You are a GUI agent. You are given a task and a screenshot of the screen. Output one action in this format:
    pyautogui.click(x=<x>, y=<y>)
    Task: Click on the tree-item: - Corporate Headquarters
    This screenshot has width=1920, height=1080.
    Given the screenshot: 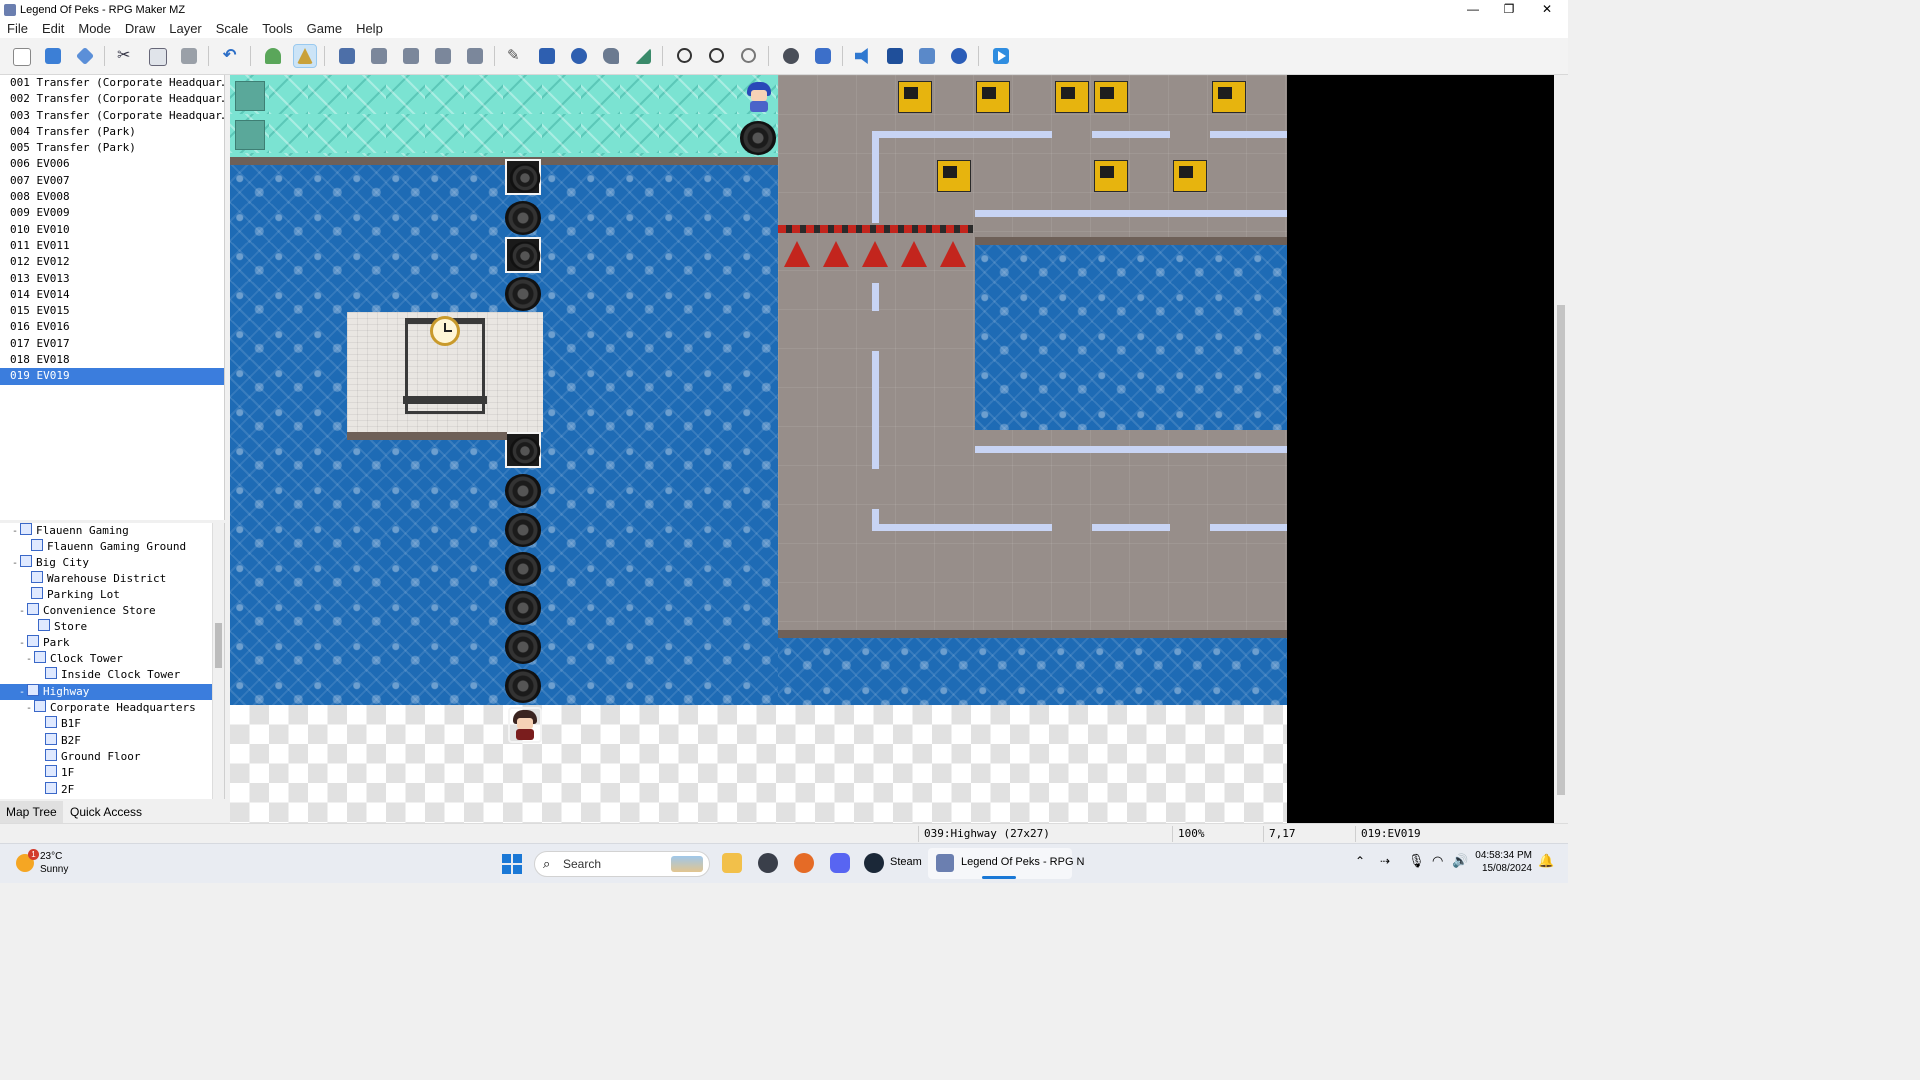 What is the action you would take?
    pyautogui.click(x=112, y=708)
    